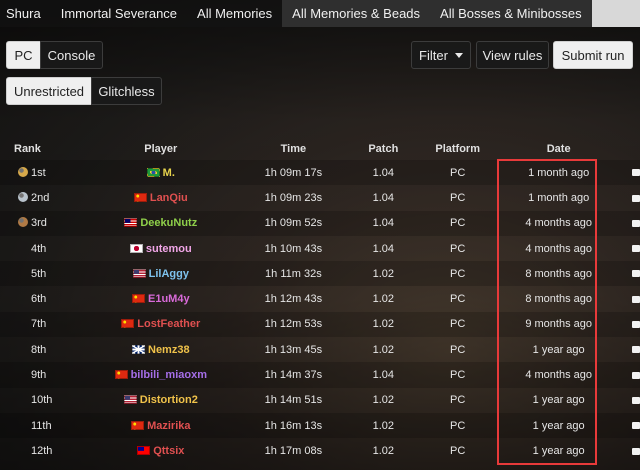 This screenshot has height=470, width=640. I want to click on player-name-link: bilbili_miaoxm, so click(169, 375).